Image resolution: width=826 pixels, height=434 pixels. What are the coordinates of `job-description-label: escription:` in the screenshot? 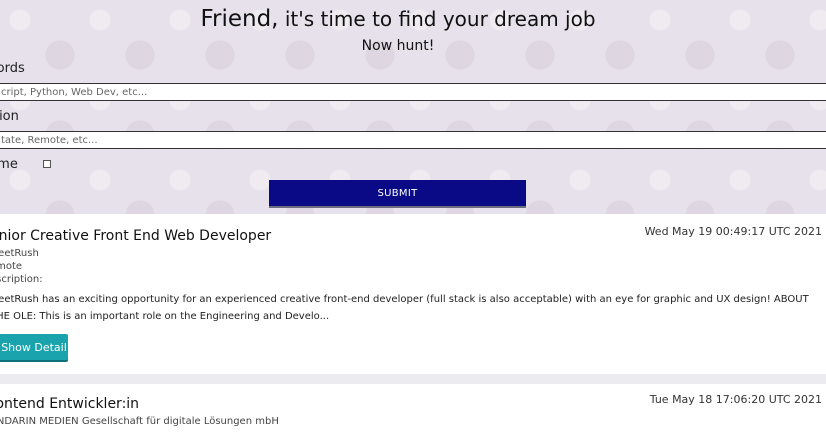 It's located at (21, 279).